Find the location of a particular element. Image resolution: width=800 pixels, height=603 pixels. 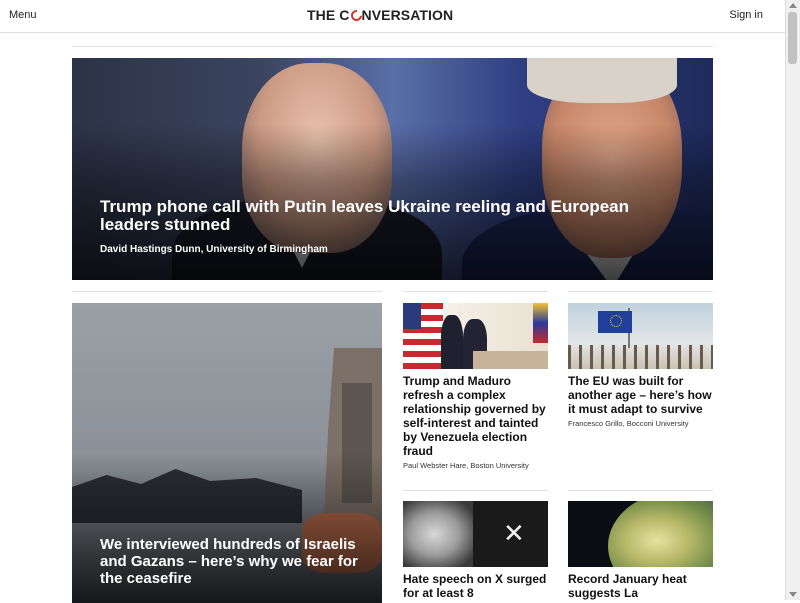

logo-text-prefix: THE C is located at coordinates (328, 15).